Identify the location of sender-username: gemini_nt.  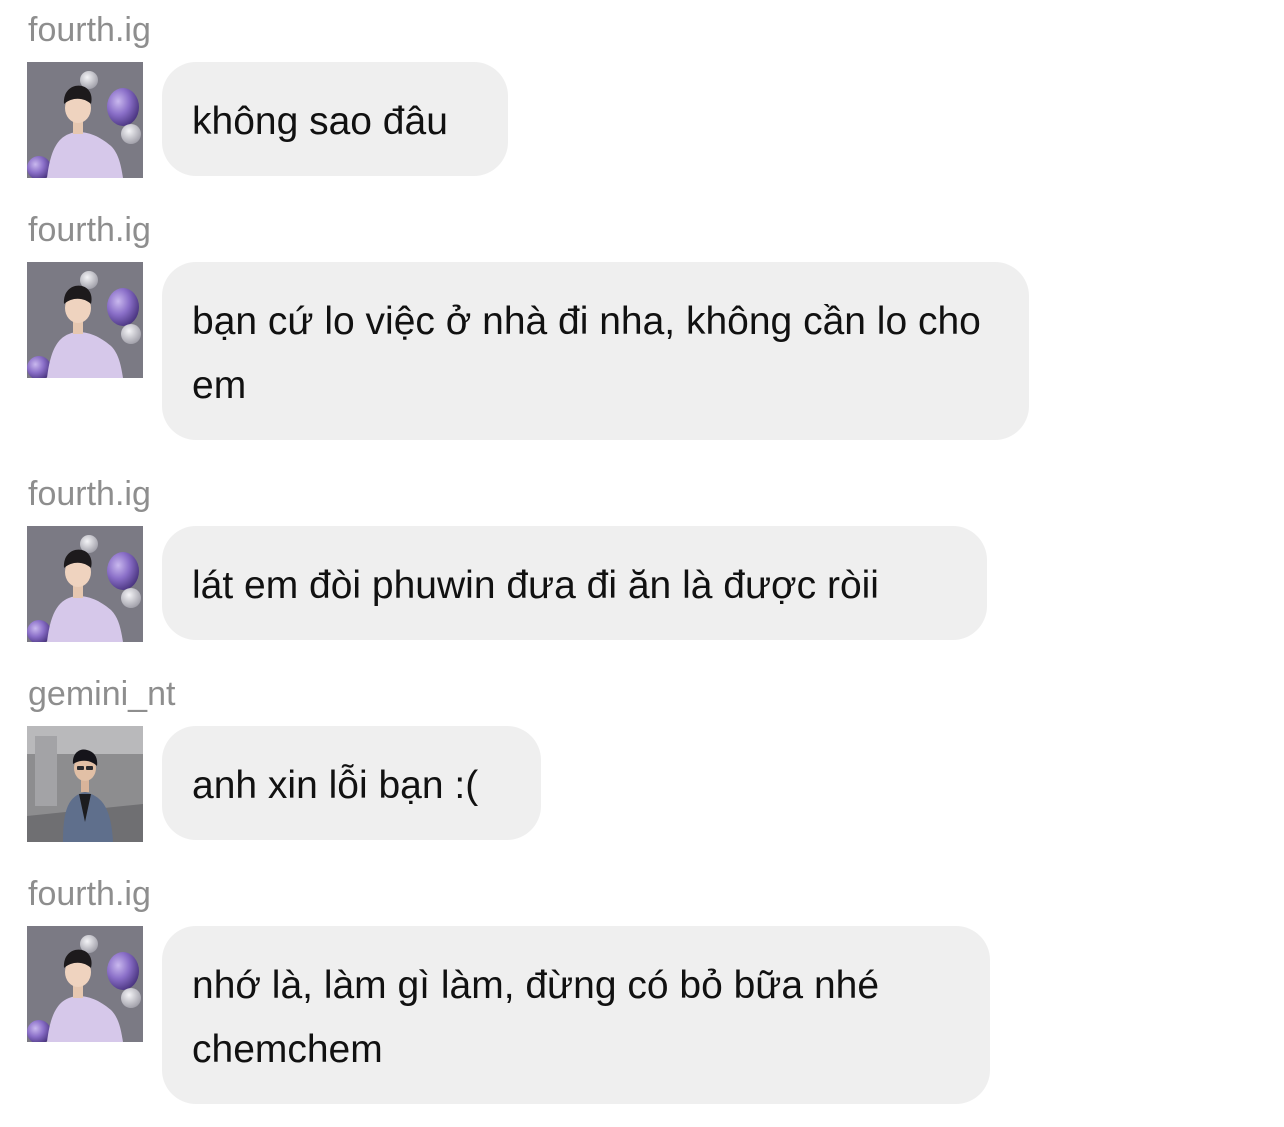
(101, 694).